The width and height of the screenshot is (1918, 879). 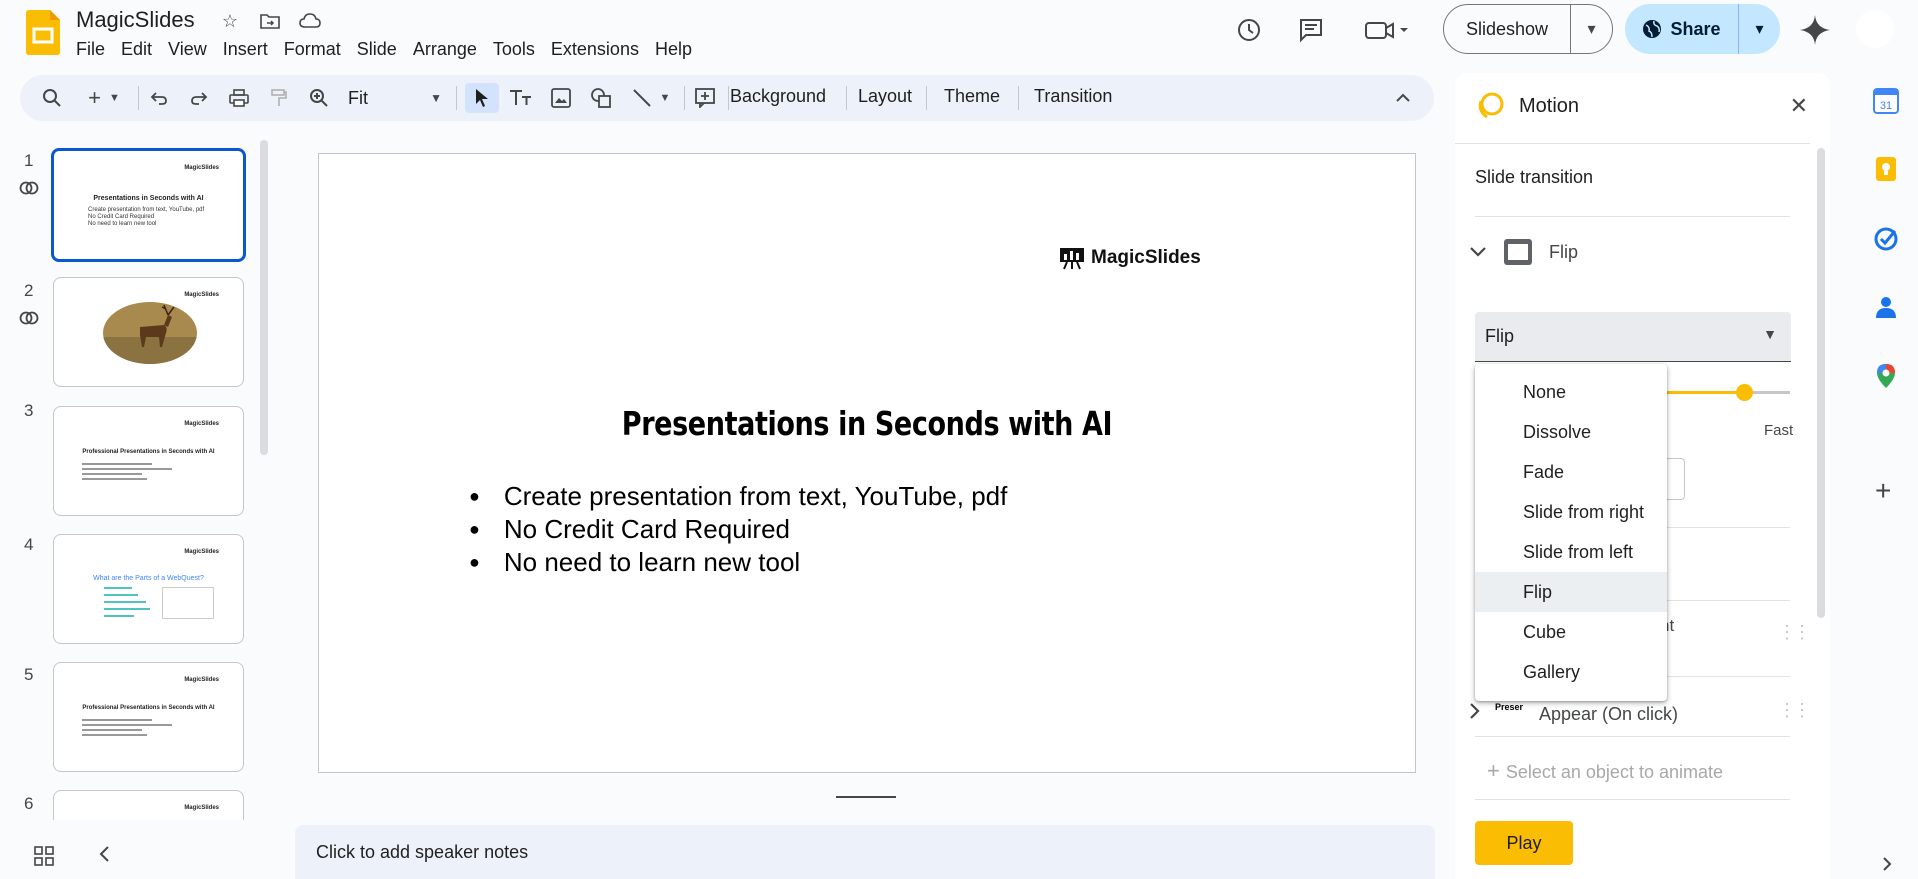 I want to click on meet-icon, so click(x=1386, y=30).